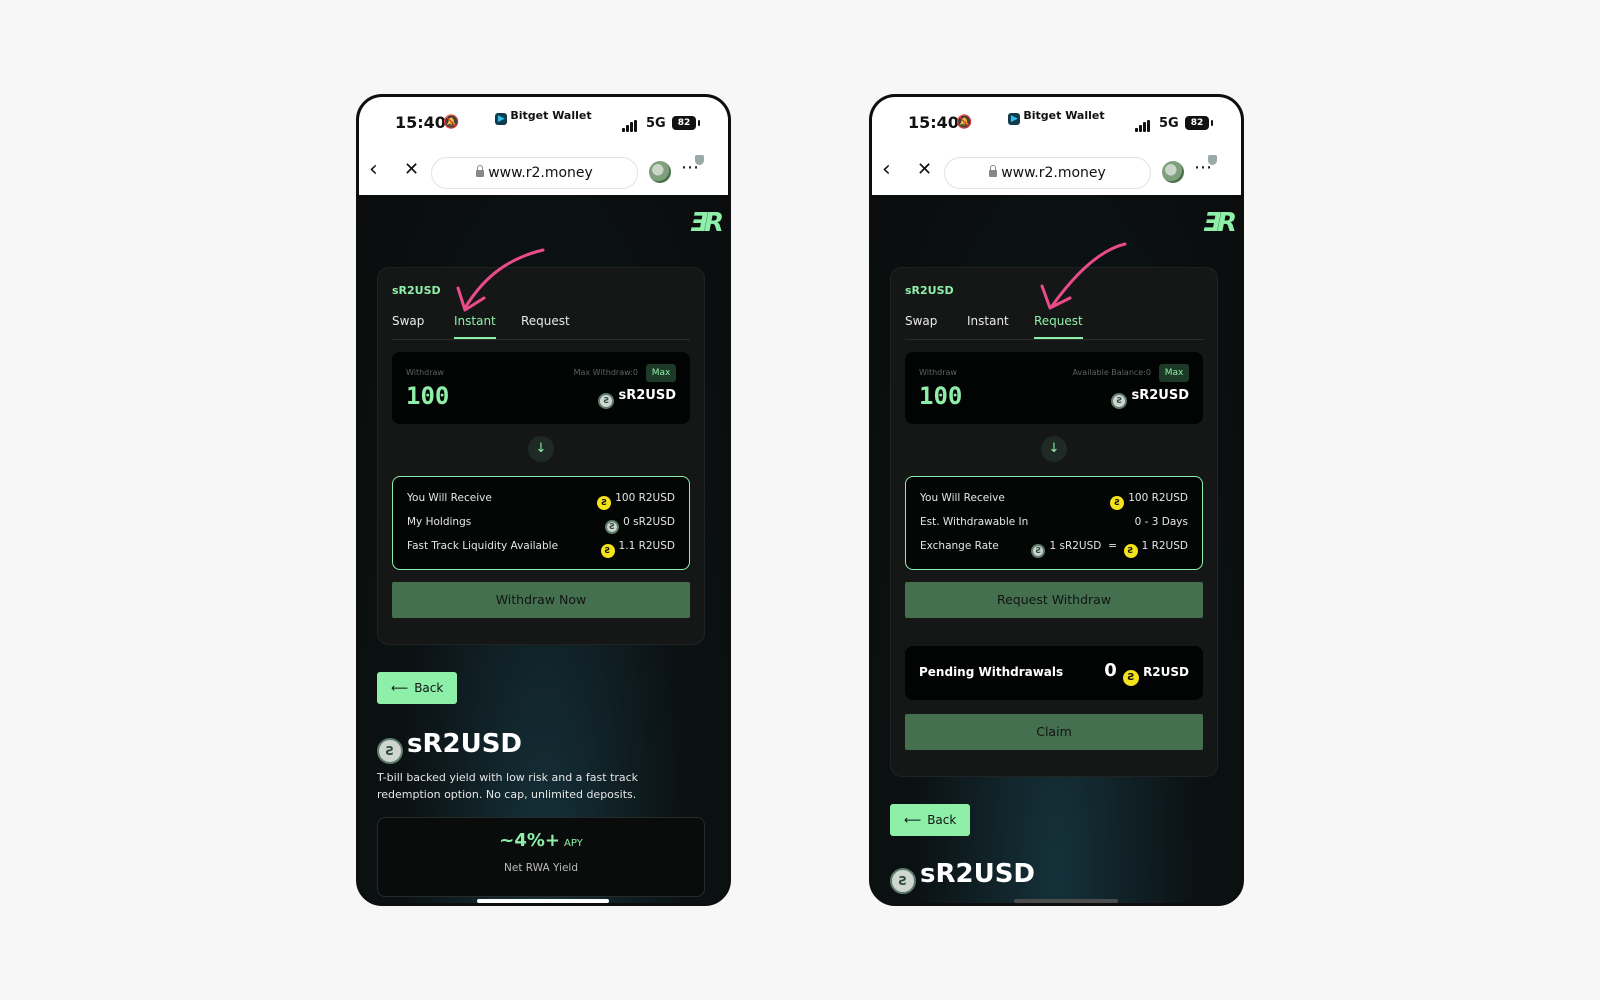 The image size is (1600, 1000). I want to click on summary-row: My Holdings Ƨ0 sR2USD, so click(541, 525).